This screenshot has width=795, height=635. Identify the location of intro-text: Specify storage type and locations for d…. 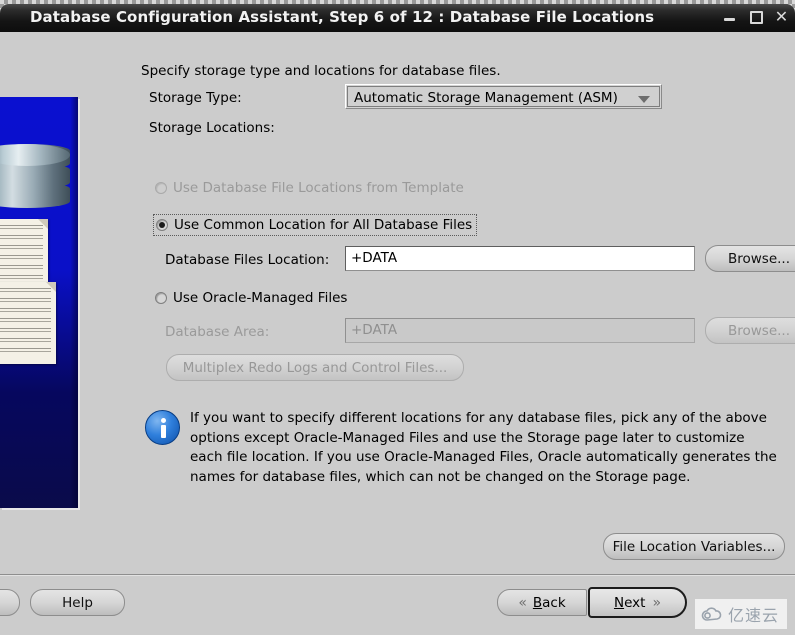
(321, 71).